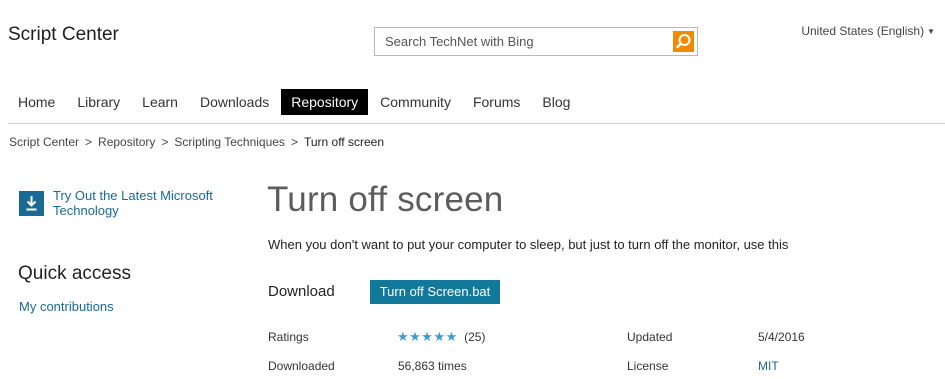 The height and width of the screenshot is (379, 945). I want to click on nav-item-home: Home, so click(36, 102).